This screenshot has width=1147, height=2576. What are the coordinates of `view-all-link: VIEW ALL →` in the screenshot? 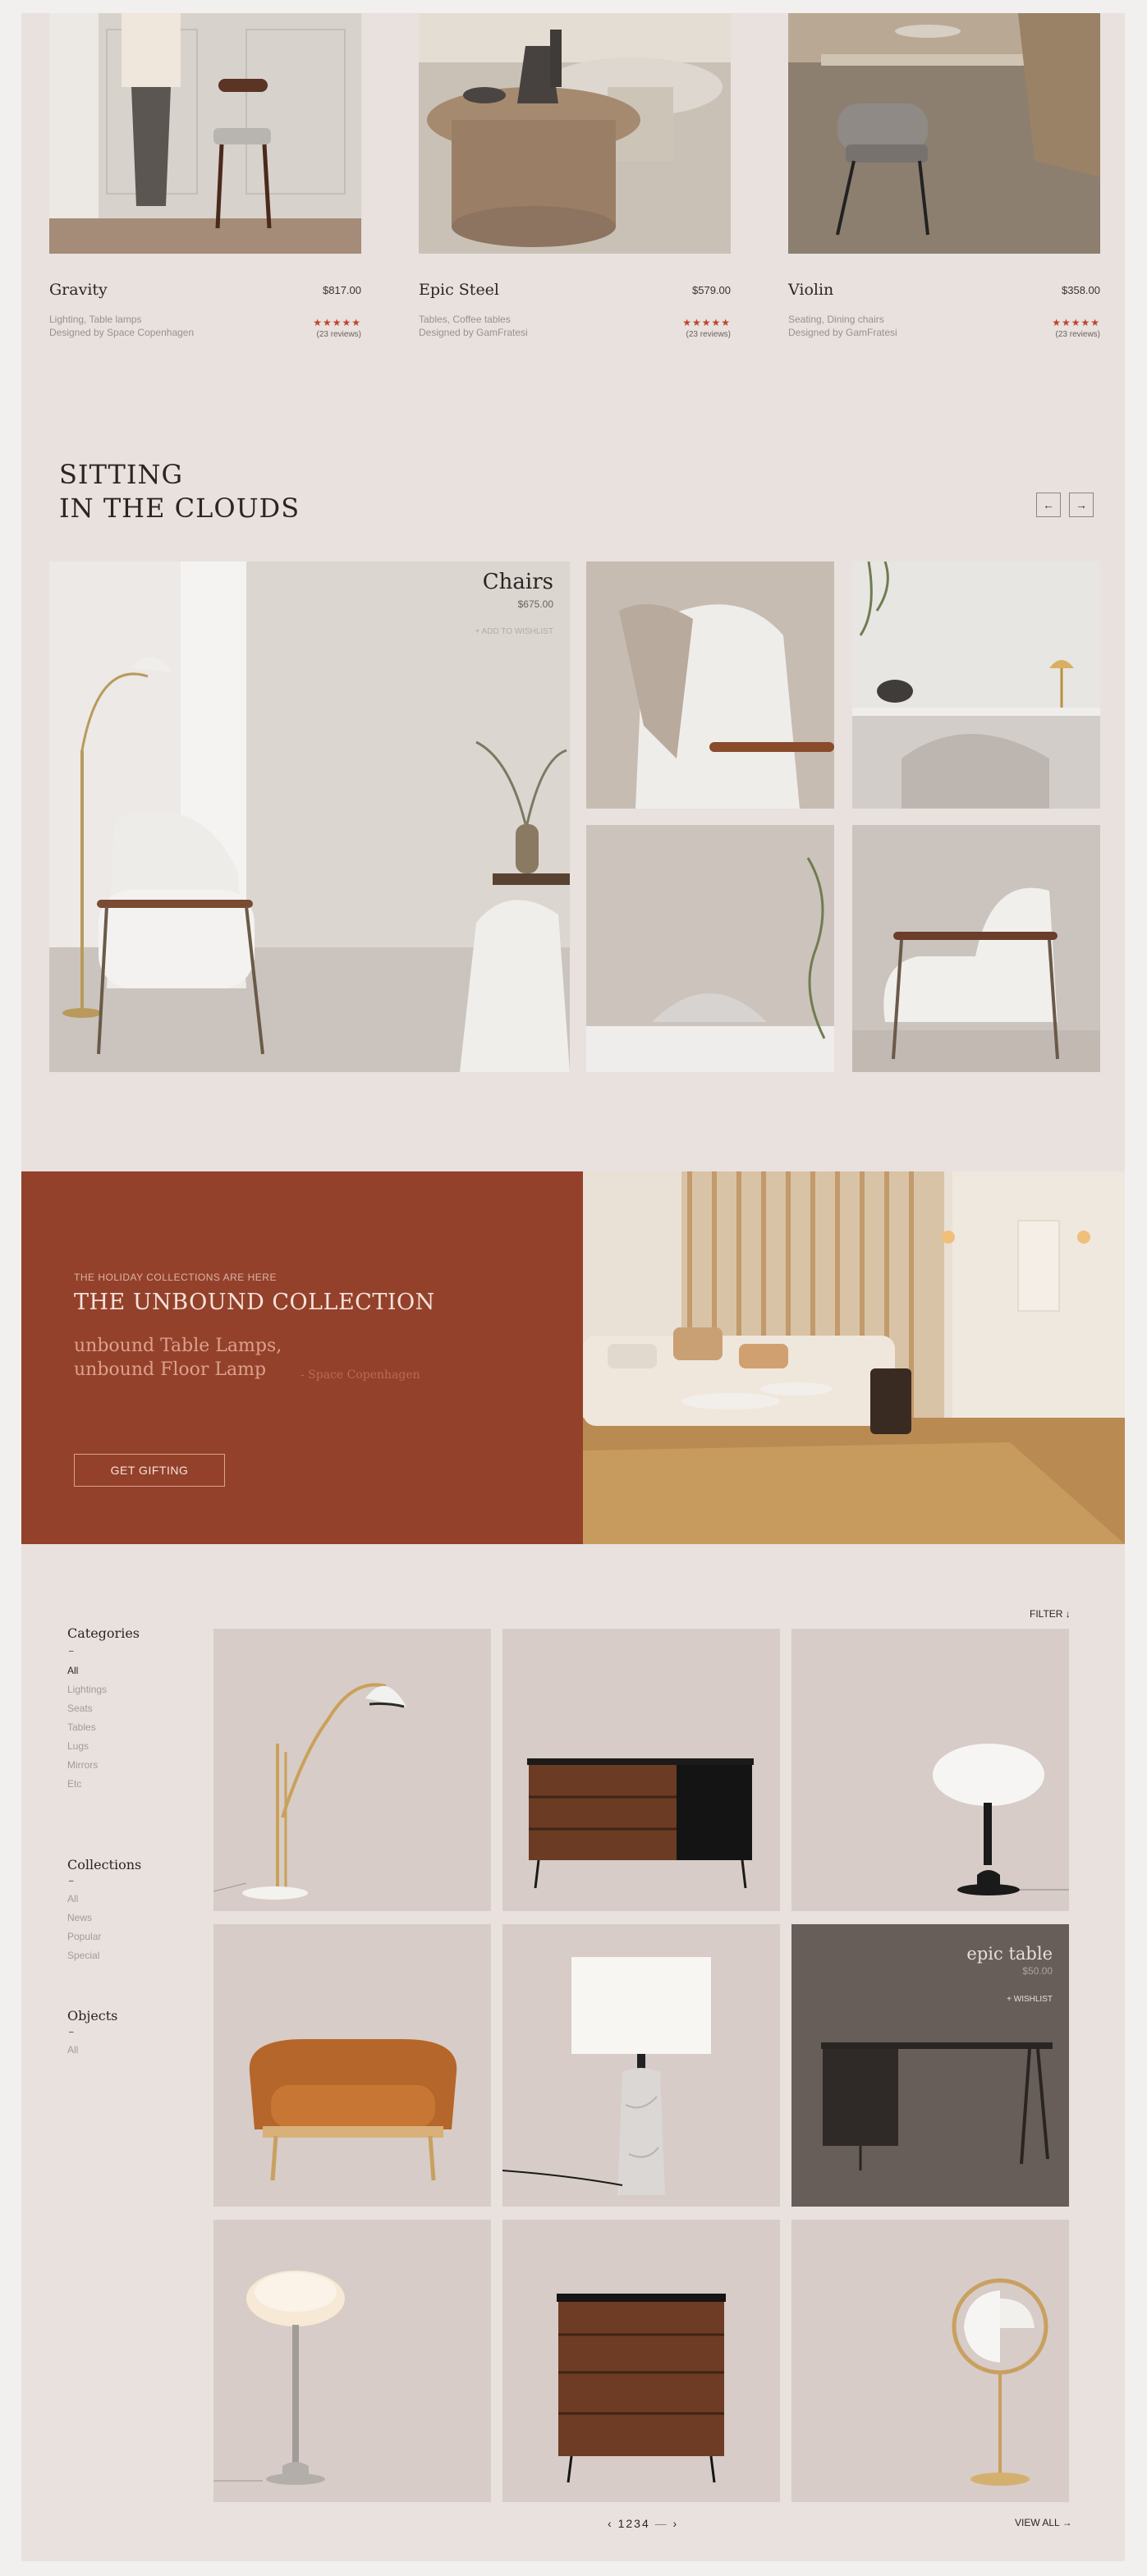 It's located at (1043, 2522).